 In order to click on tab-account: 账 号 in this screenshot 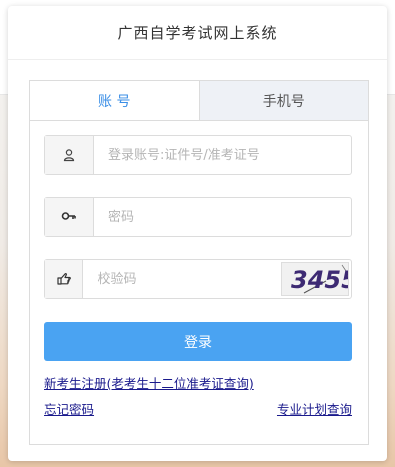, I will do `click(114, 100)`.